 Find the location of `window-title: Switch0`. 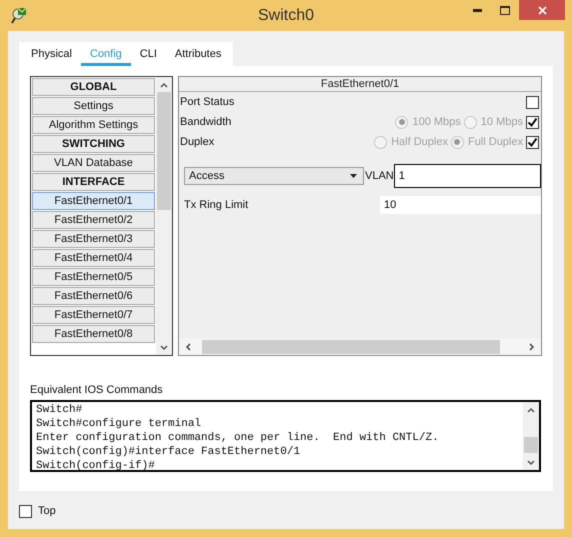

window-title: Switch0 is located at coordinates (286, 16).